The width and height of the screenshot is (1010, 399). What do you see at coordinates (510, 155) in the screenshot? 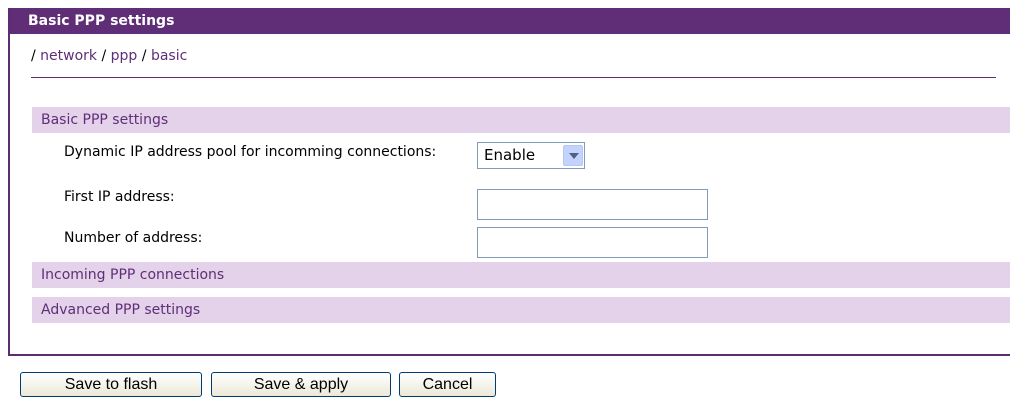
I see `pool-select-value: Enable` at bounding box center [510, 155].